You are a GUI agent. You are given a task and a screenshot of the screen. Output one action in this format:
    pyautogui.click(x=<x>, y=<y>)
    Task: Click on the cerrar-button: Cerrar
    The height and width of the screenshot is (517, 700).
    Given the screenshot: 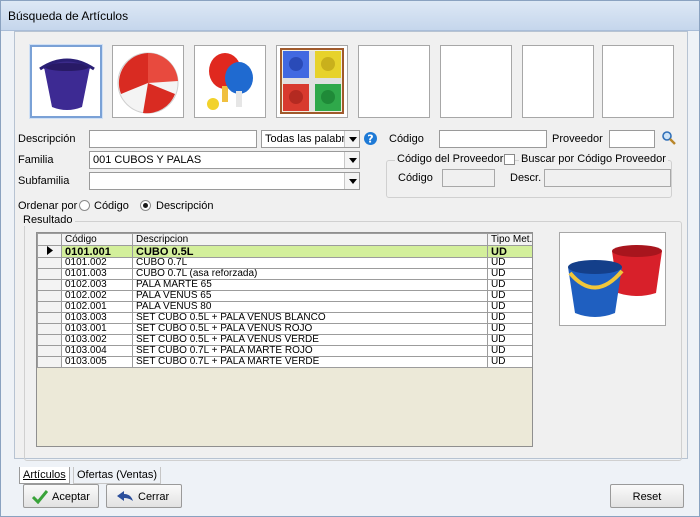 What is the action you would take?
    pyautogui.click(x=144, y=496)
    